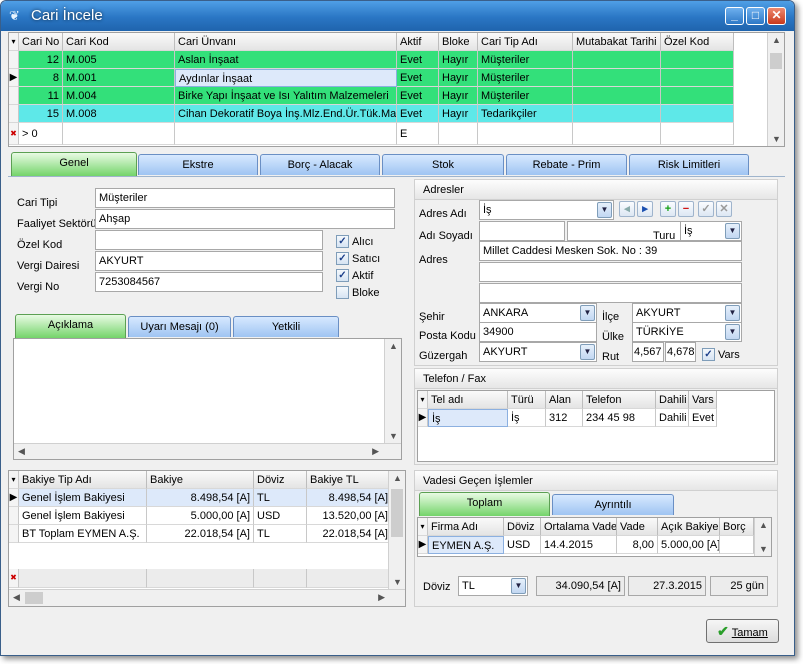 The image size is (803, 664). What do you see at coordinates (280, 498) in the screenshot?
I see `cell-doviz: TL` at bounding box center [280, 498].